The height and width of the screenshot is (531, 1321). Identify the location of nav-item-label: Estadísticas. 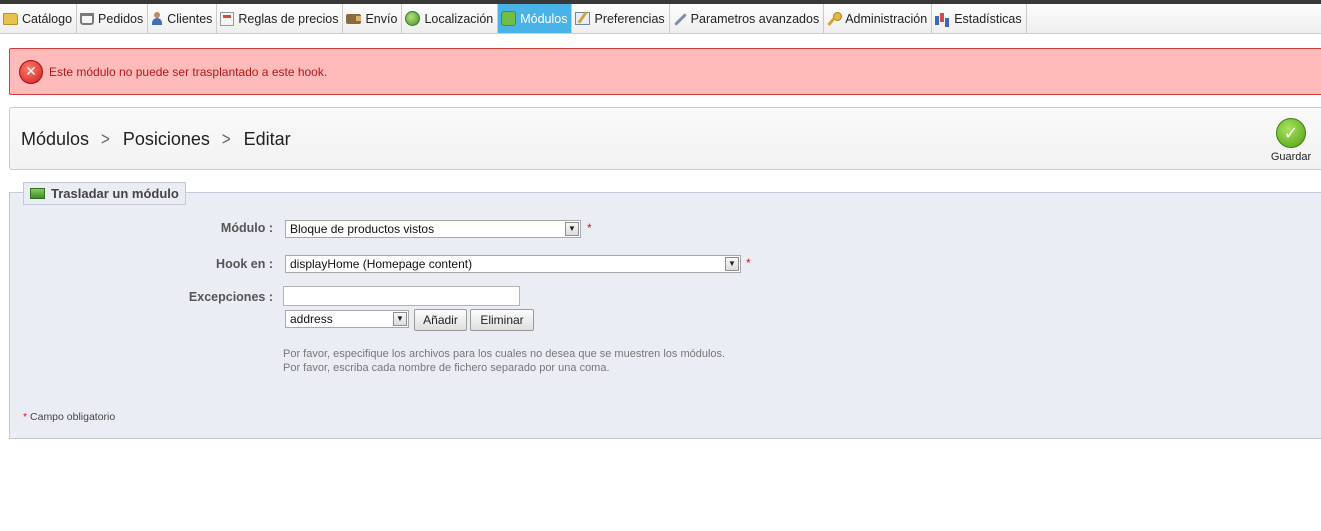
(988, 18).